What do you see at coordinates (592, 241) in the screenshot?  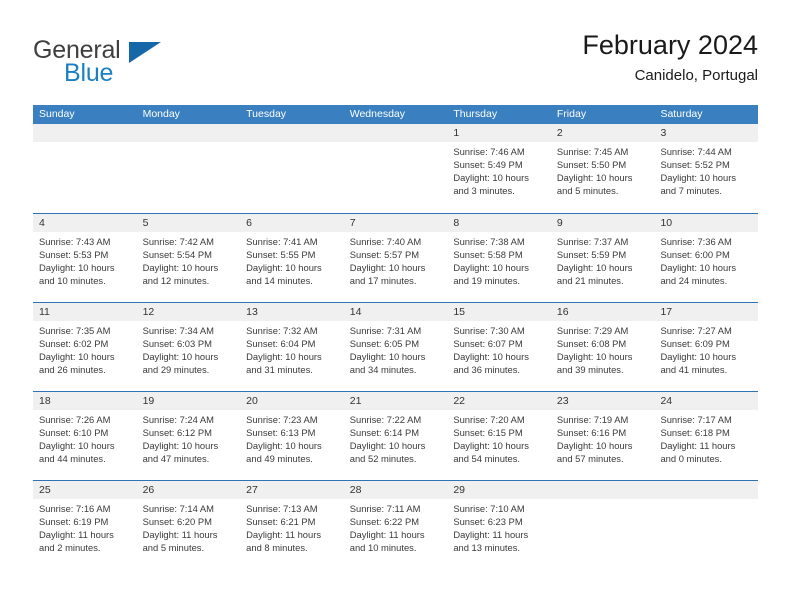 I see `sunrise-text: Sunrise: 7:37 AM` at bounding box center [592, 241].